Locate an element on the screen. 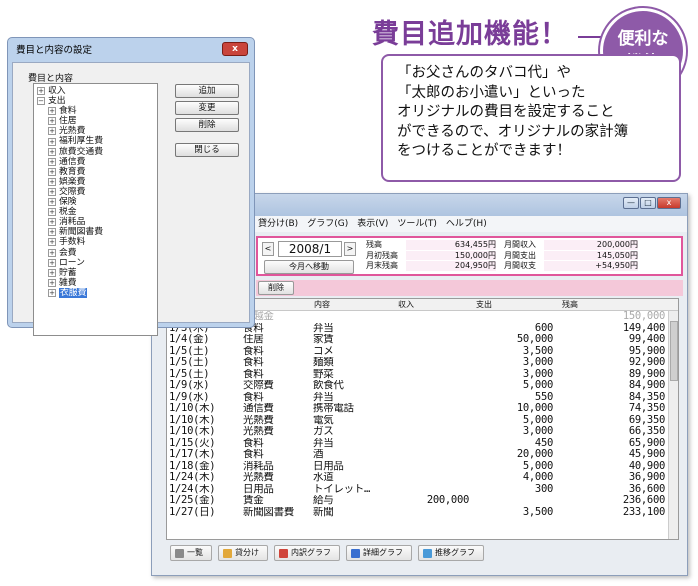 This screenshot has width=698, height=586. tree-item: + 福利厚生費 is located at coordinates (95, 141).